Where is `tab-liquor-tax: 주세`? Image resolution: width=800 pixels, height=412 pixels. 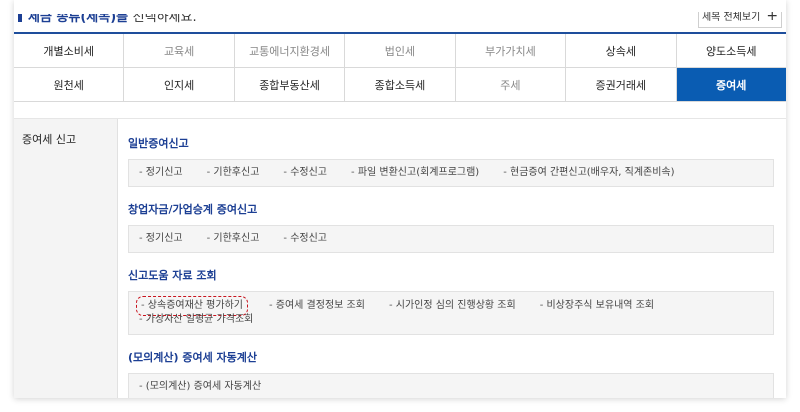
tab-liquor-tax: 주세 is located at coordinates (511, 84).